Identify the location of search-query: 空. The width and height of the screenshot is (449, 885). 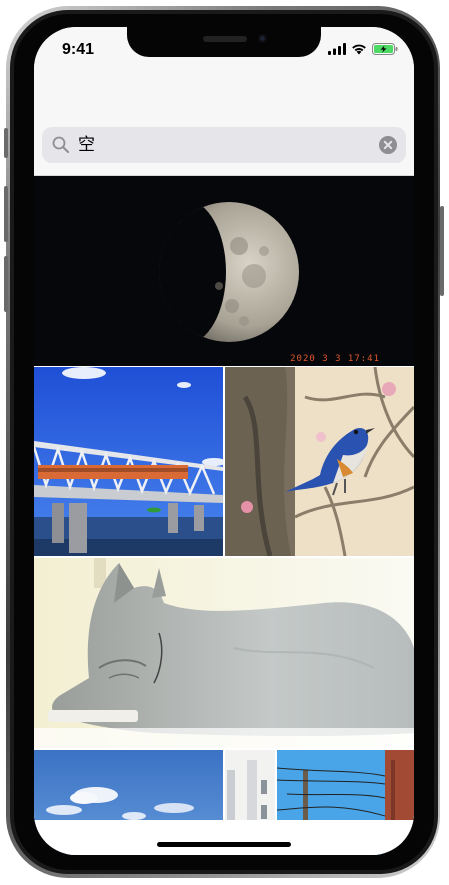
(86, 145).